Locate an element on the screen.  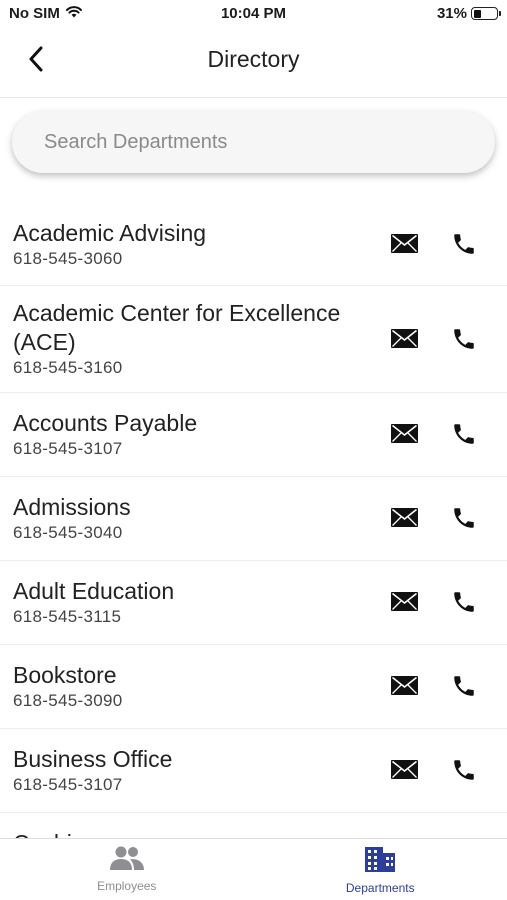
department-row: Cashier is located at coordinates (253, 825).